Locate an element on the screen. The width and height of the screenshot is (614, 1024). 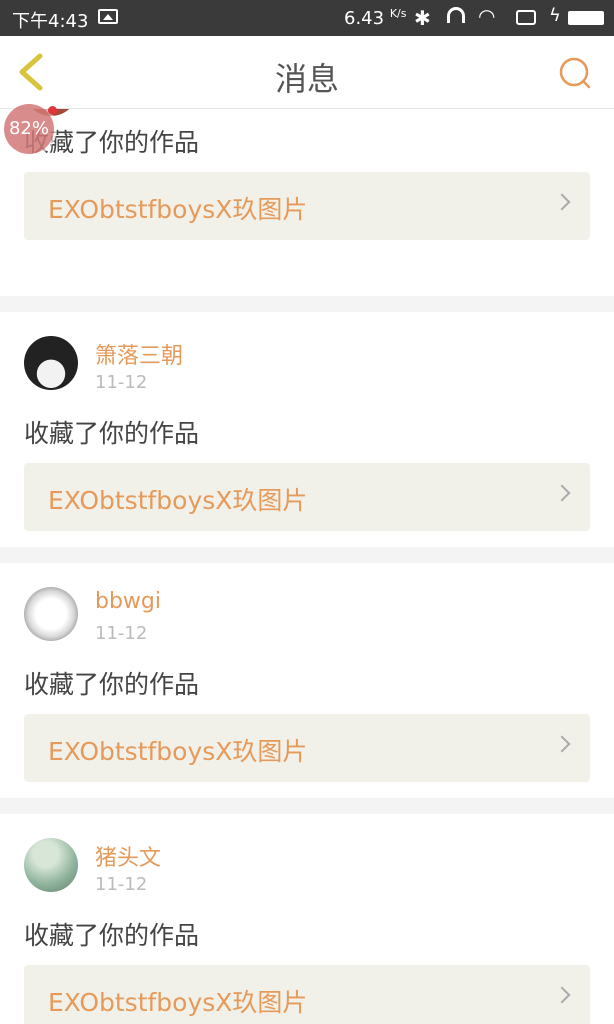
headphones-icon is located at coordinates (456, 15).